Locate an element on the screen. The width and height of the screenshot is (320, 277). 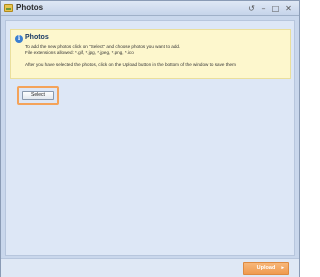
window-footer: Upload ▸ is located at coordinates (150, 267).